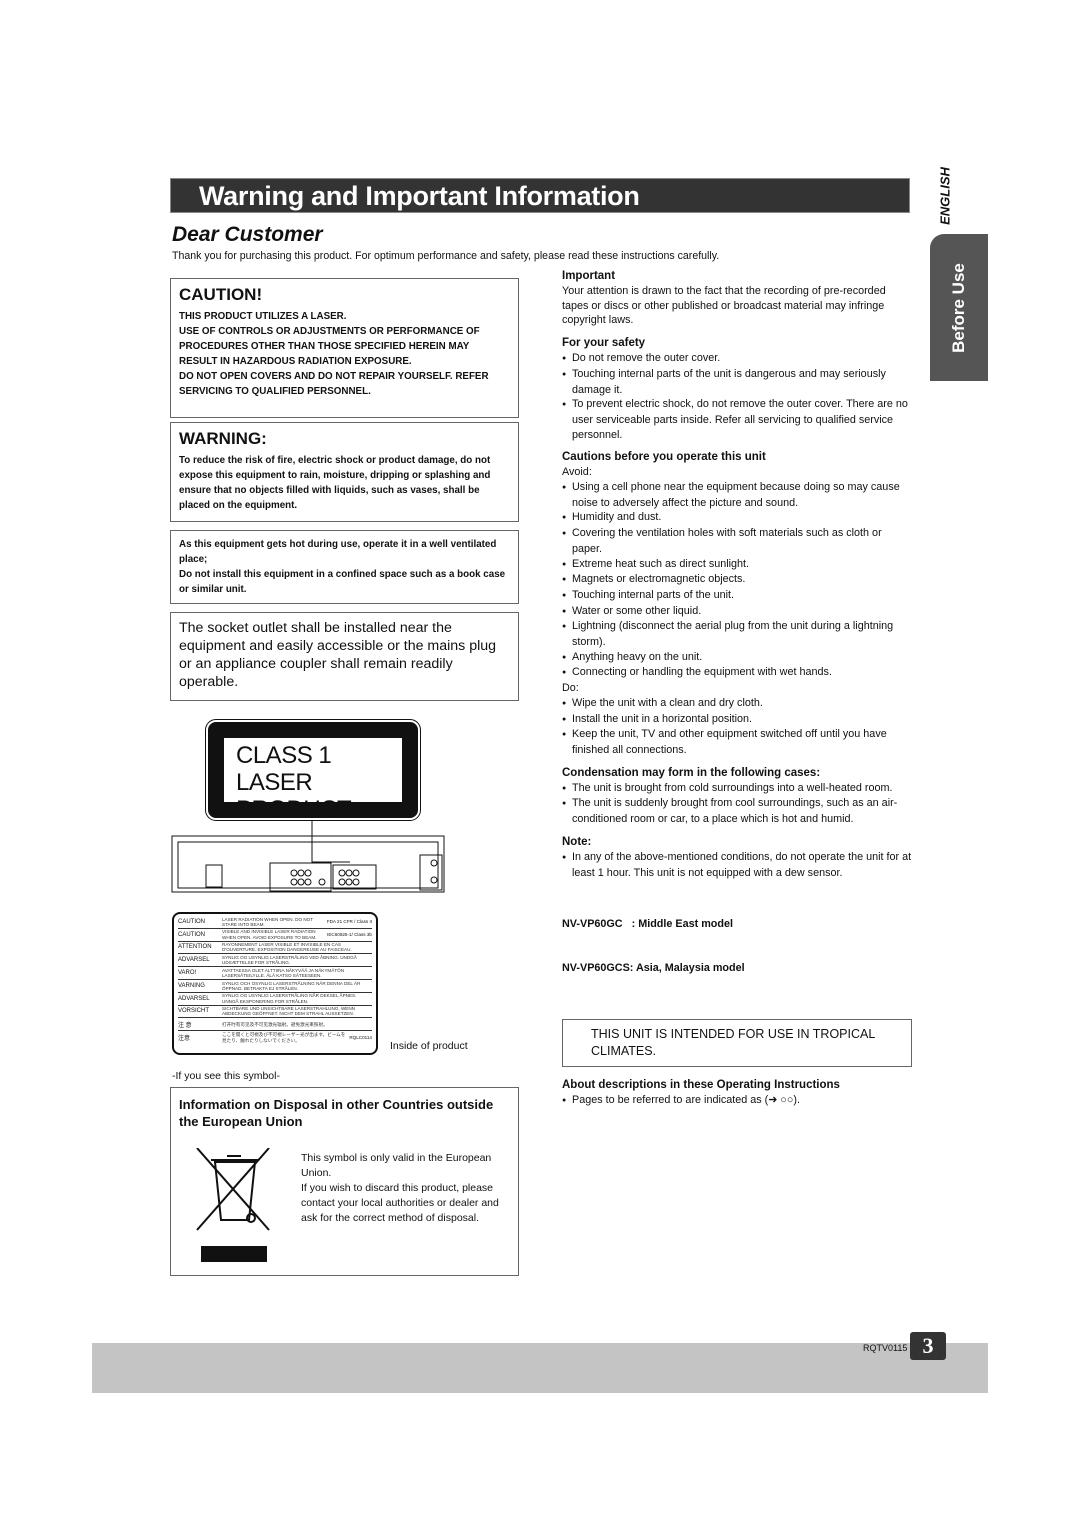  Describe the element at coordinates (928, 1346) in the screenshot. I see `page-number: 3` at that location.